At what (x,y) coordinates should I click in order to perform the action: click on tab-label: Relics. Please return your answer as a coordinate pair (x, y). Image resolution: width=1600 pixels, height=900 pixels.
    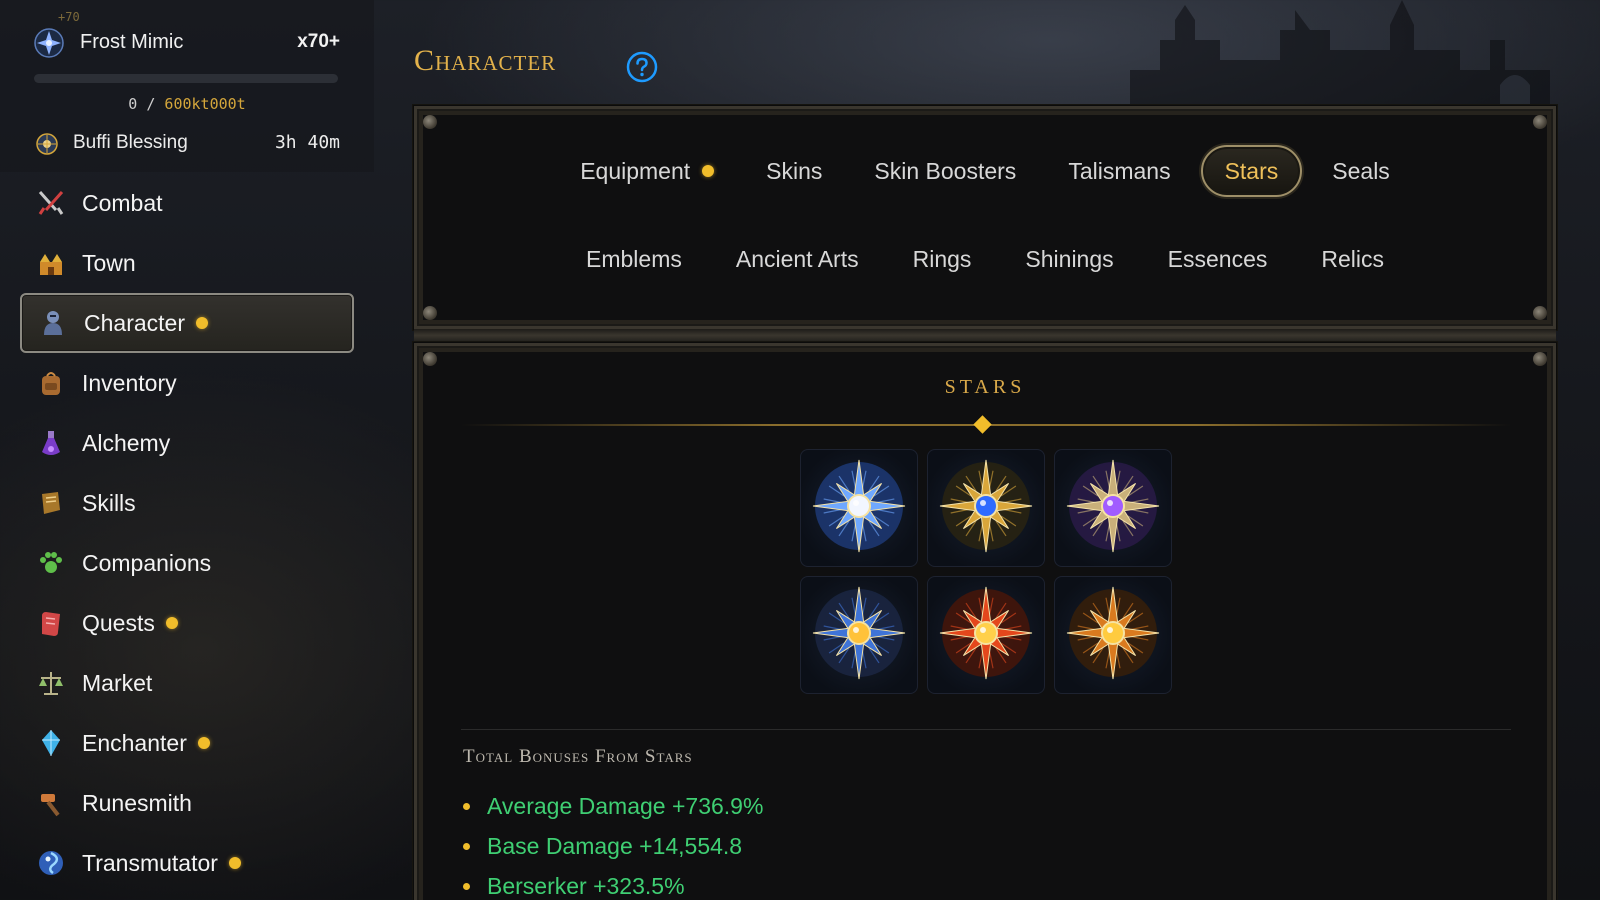
    Looking at the image, I should click on (1352, 258).